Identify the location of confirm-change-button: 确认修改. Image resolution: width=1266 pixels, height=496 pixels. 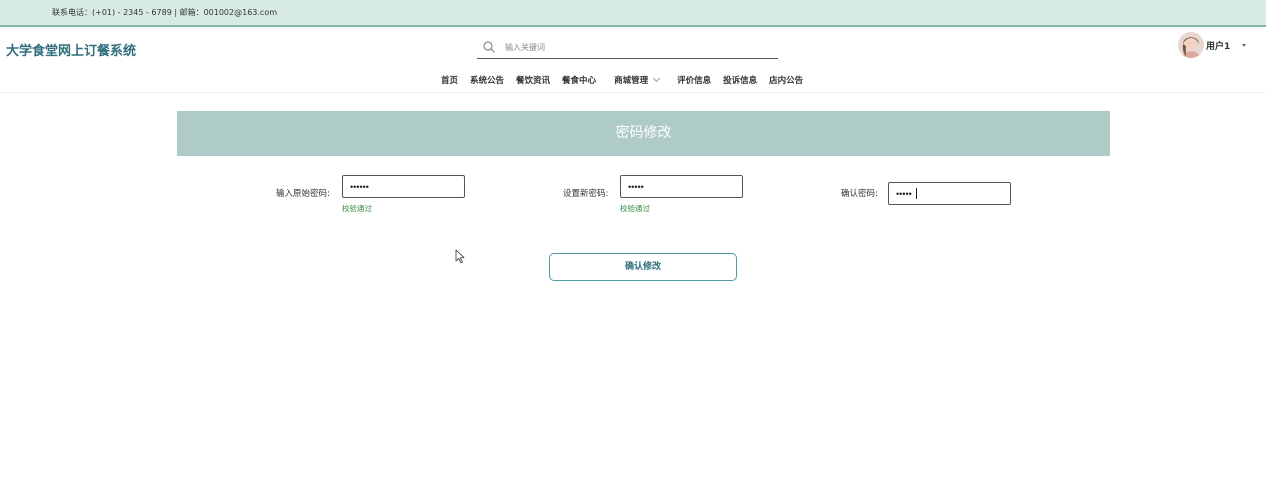
(643, 267).